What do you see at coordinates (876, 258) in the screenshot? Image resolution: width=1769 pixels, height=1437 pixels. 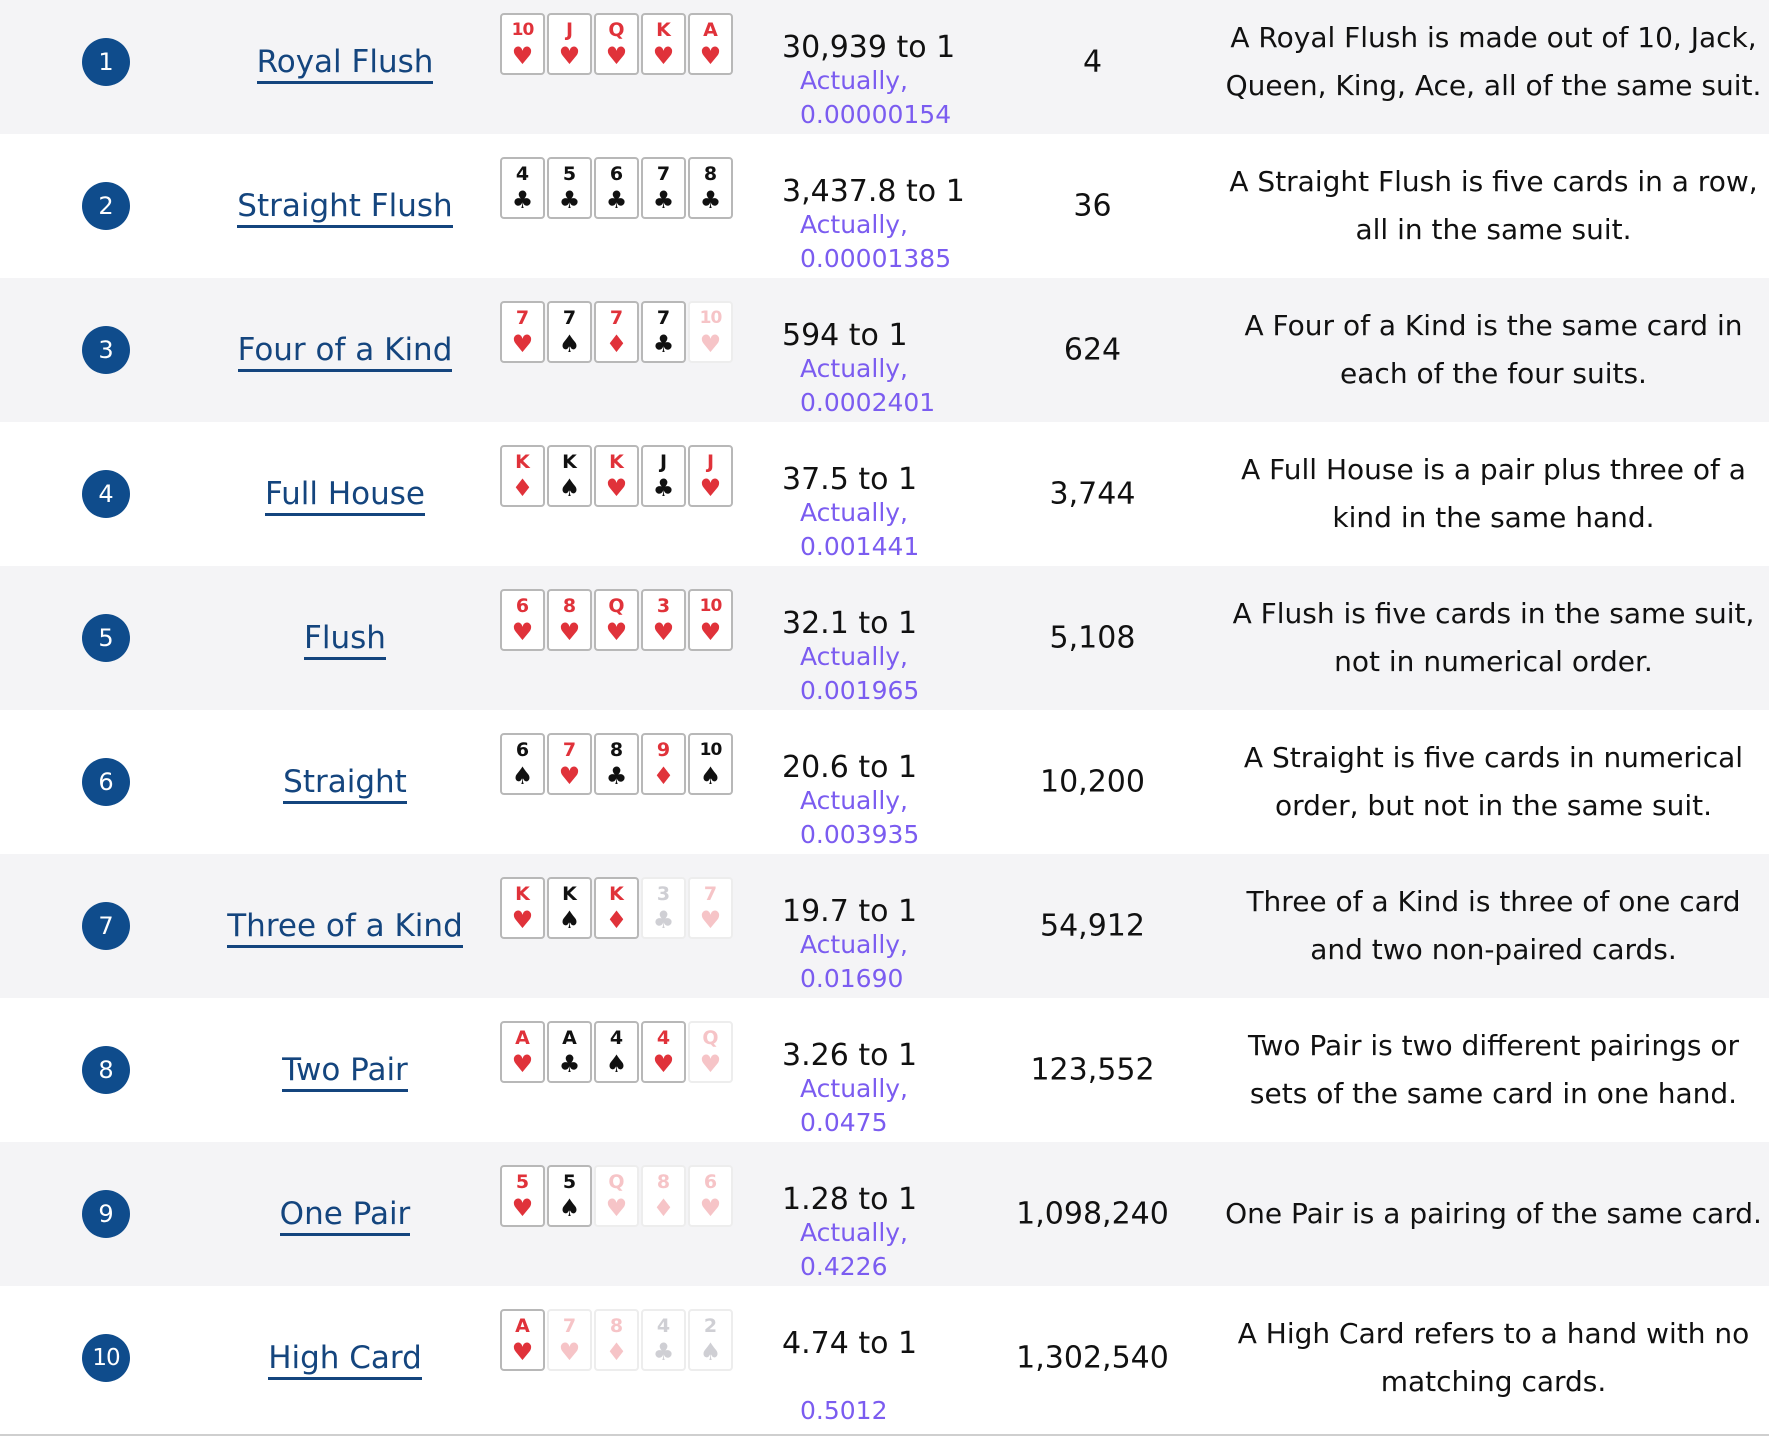 I see `annotation-line: 0.00001385` at bounding box center [876, 258].